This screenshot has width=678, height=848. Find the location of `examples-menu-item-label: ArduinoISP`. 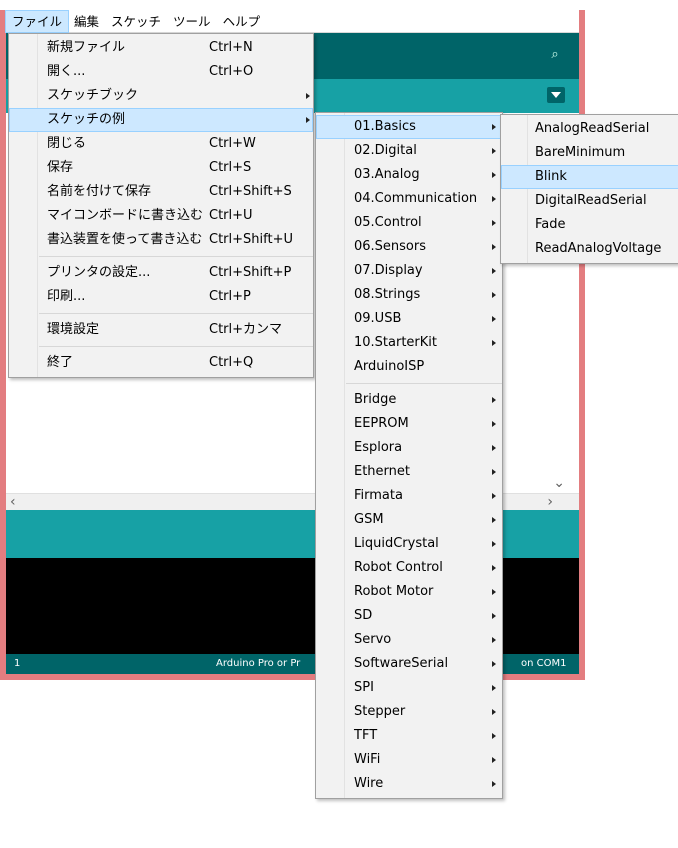

examples-menu-item-label: ArduinoISP is located at coordinates (389, 366).